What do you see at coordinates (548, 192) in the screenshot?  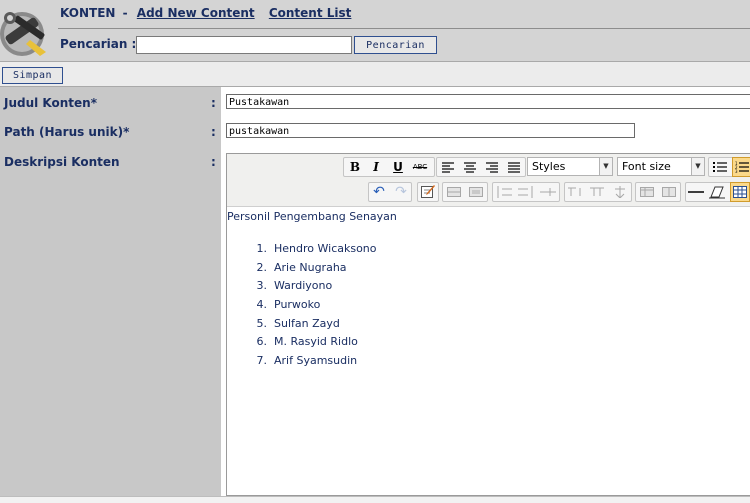 I see `delete-col-icon` at bounding box center [548, 192].